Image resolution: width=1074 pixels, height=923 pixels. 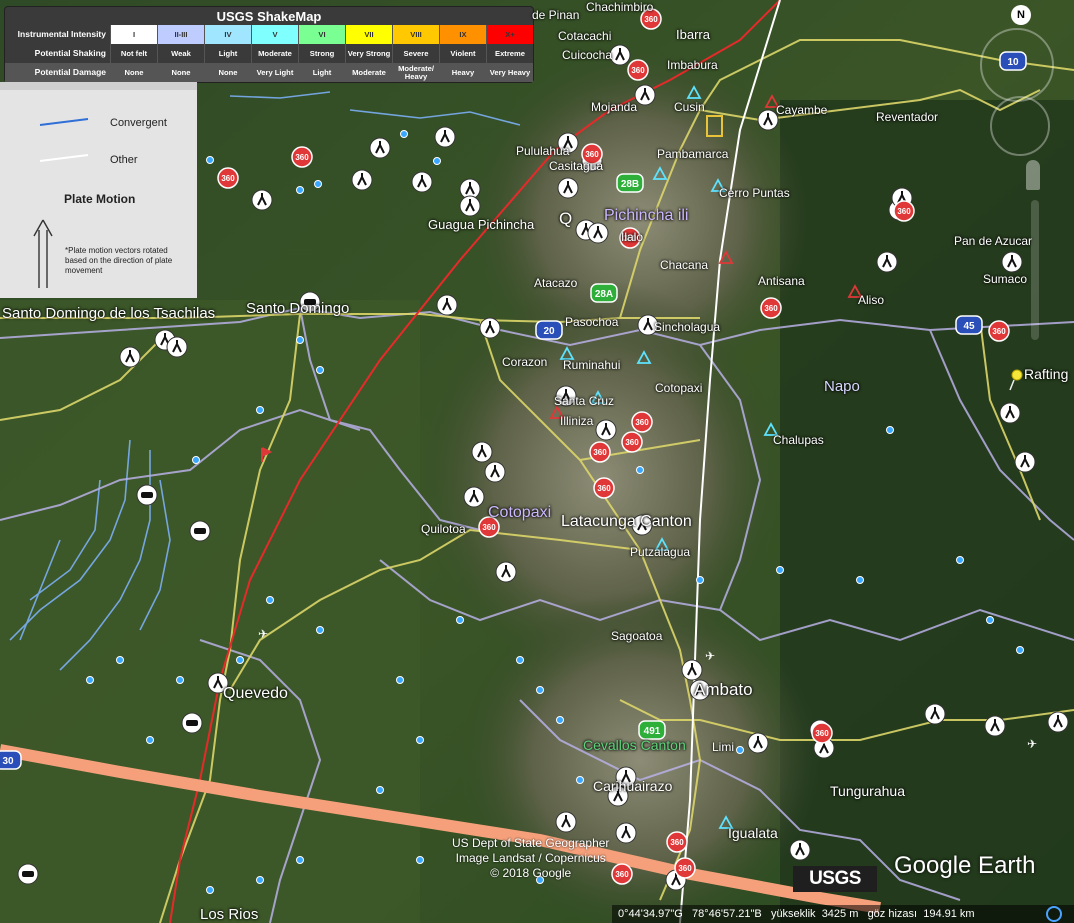 I want to click on intensity-header: Instrumental Intensity, so click(x=61, y=34).